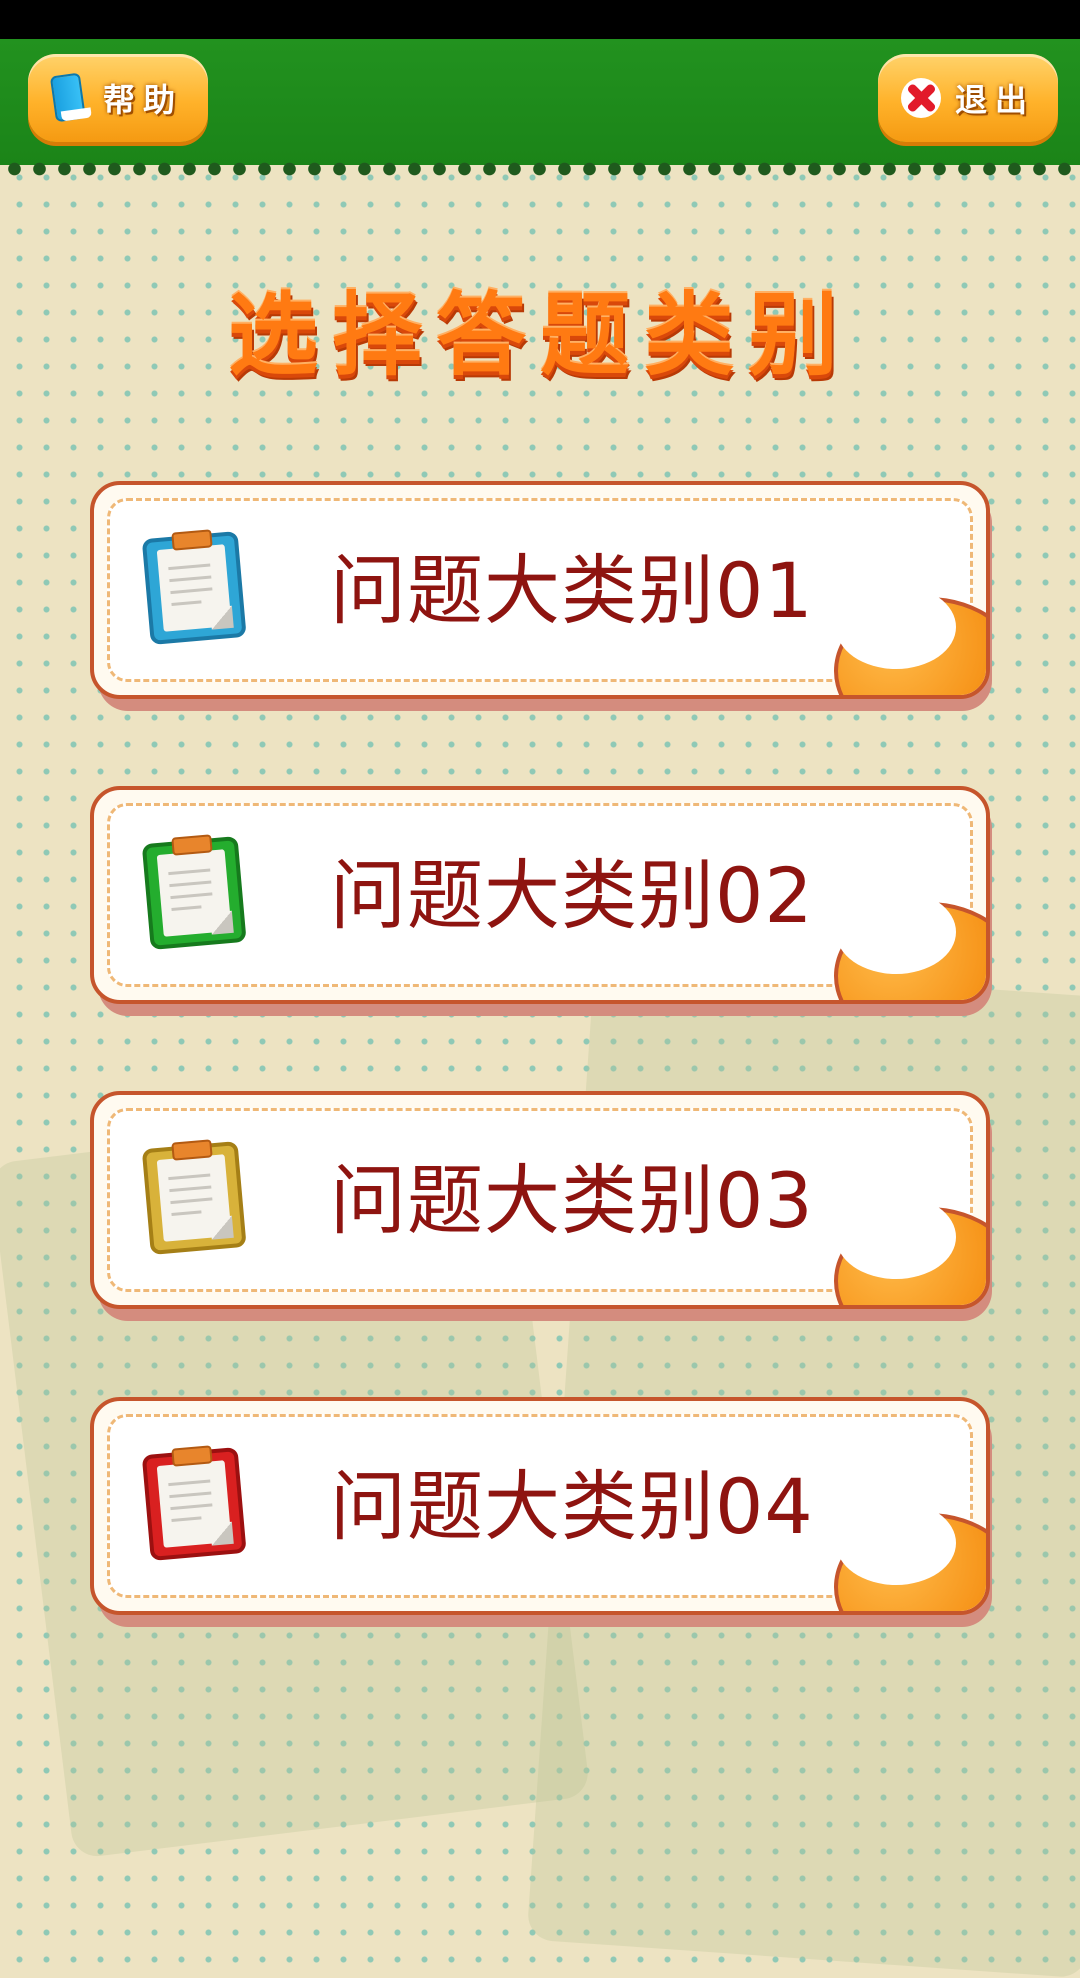 The image size is (1080, 1978). Describe the element at coordinates (142, 100) in the screenshot. I see `help-label: 帮助` at that location.